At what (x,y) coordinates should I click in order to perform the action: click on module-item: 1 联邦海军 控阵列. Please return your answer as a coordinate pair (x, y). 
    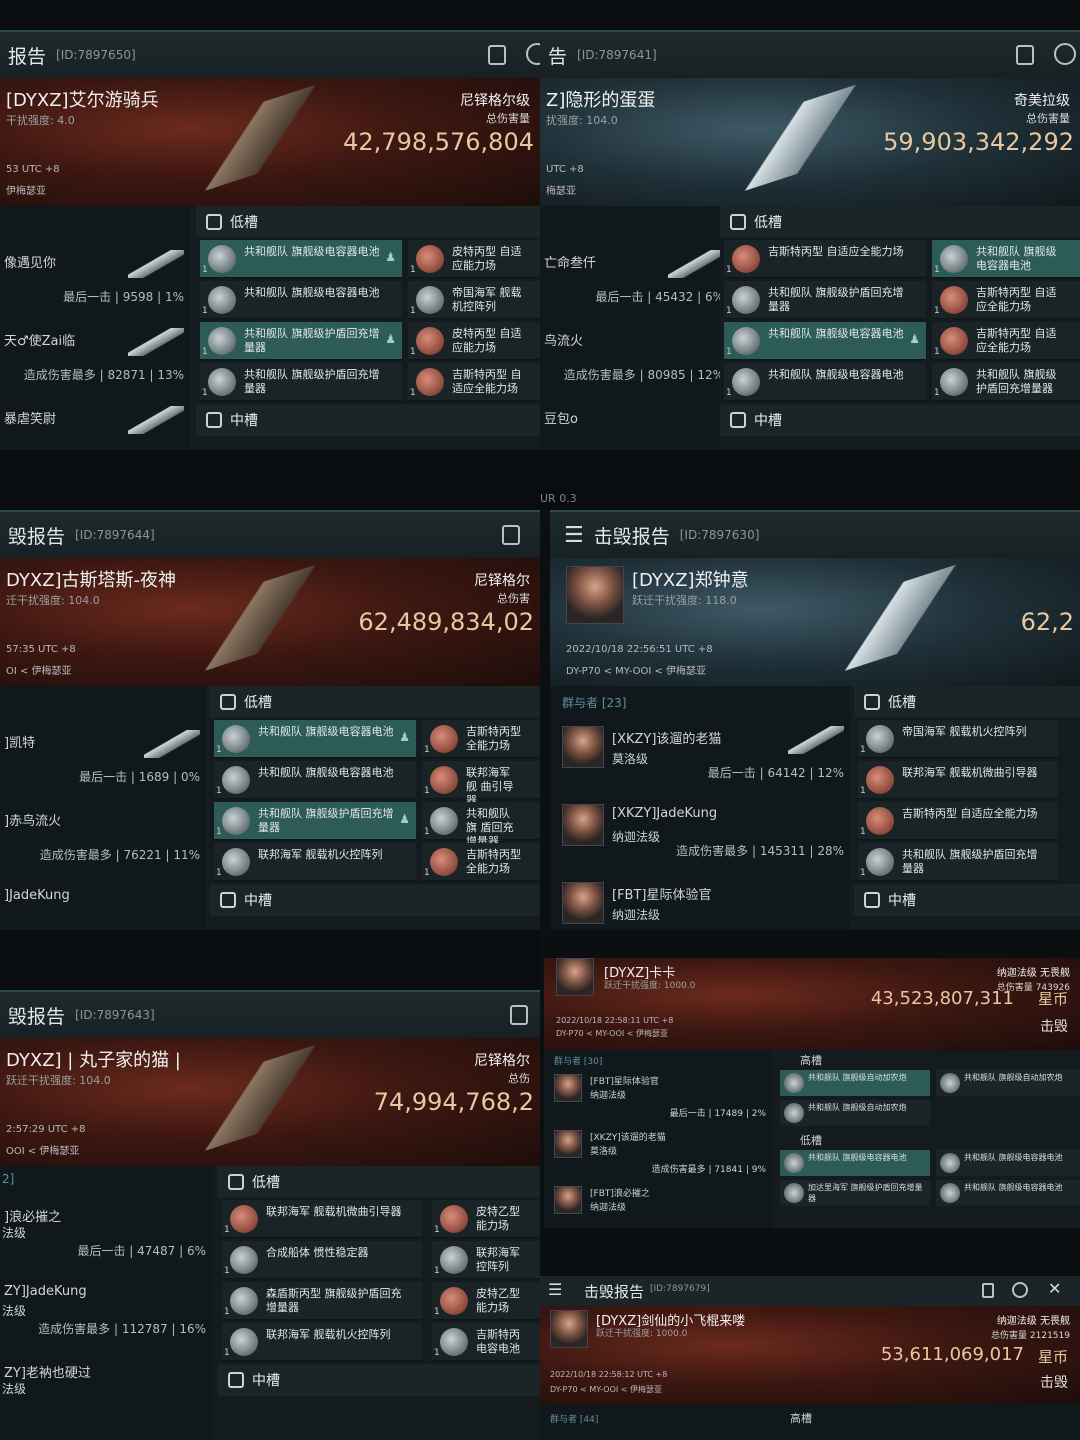
    Looking at the image, I should click on (486, 1260).